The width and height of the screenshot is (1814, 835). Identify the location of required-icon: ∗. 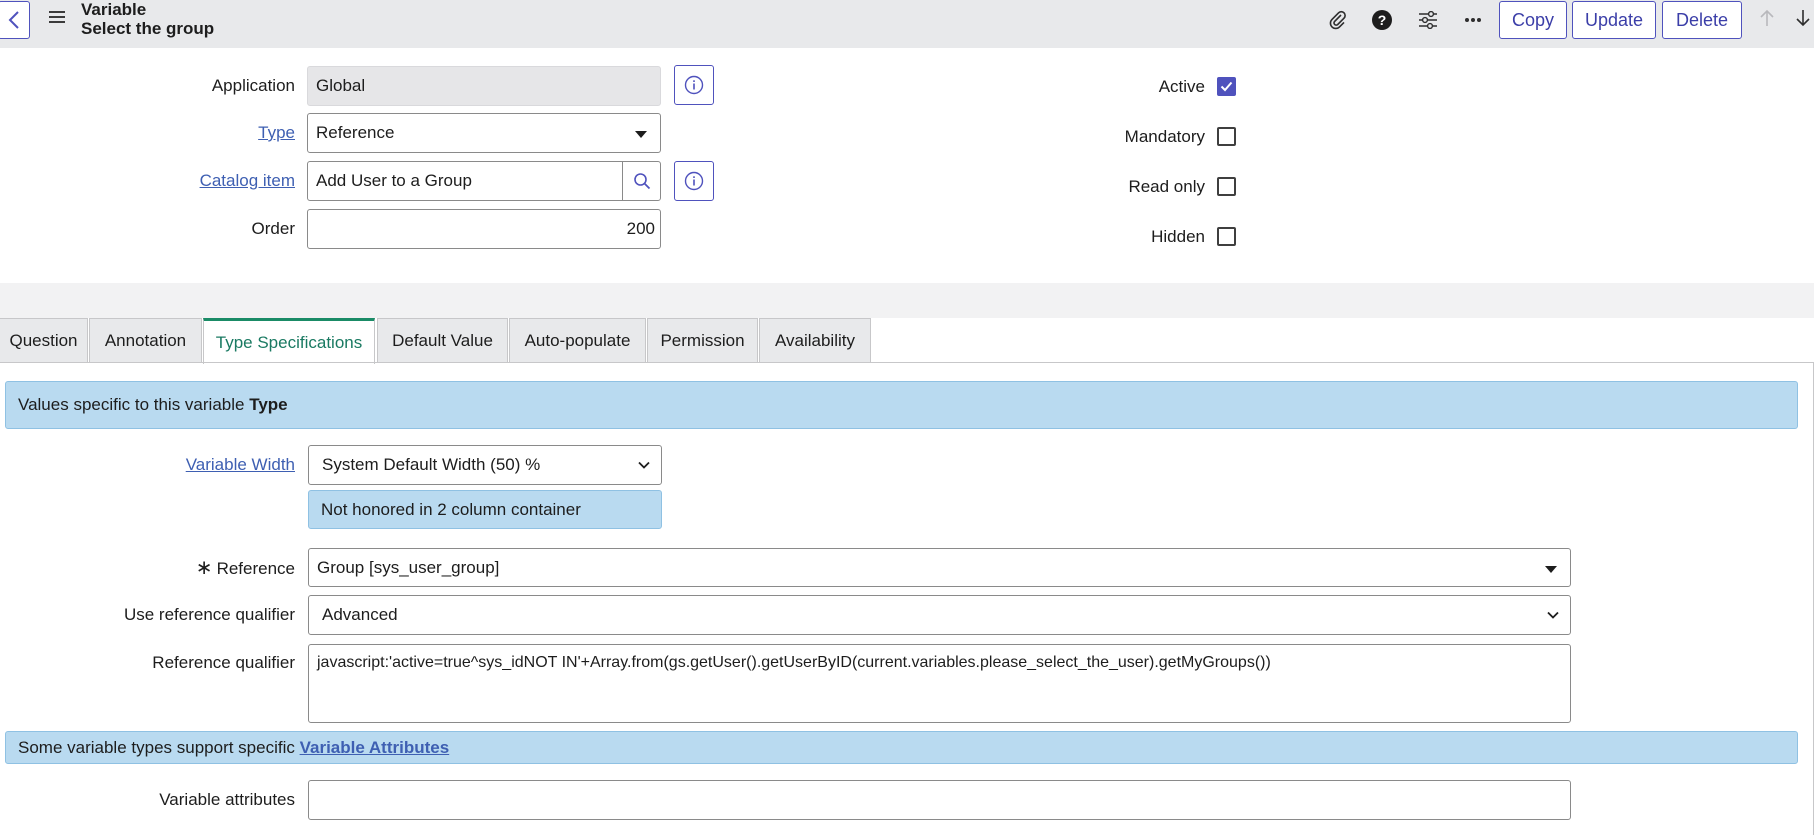
(204, 568).